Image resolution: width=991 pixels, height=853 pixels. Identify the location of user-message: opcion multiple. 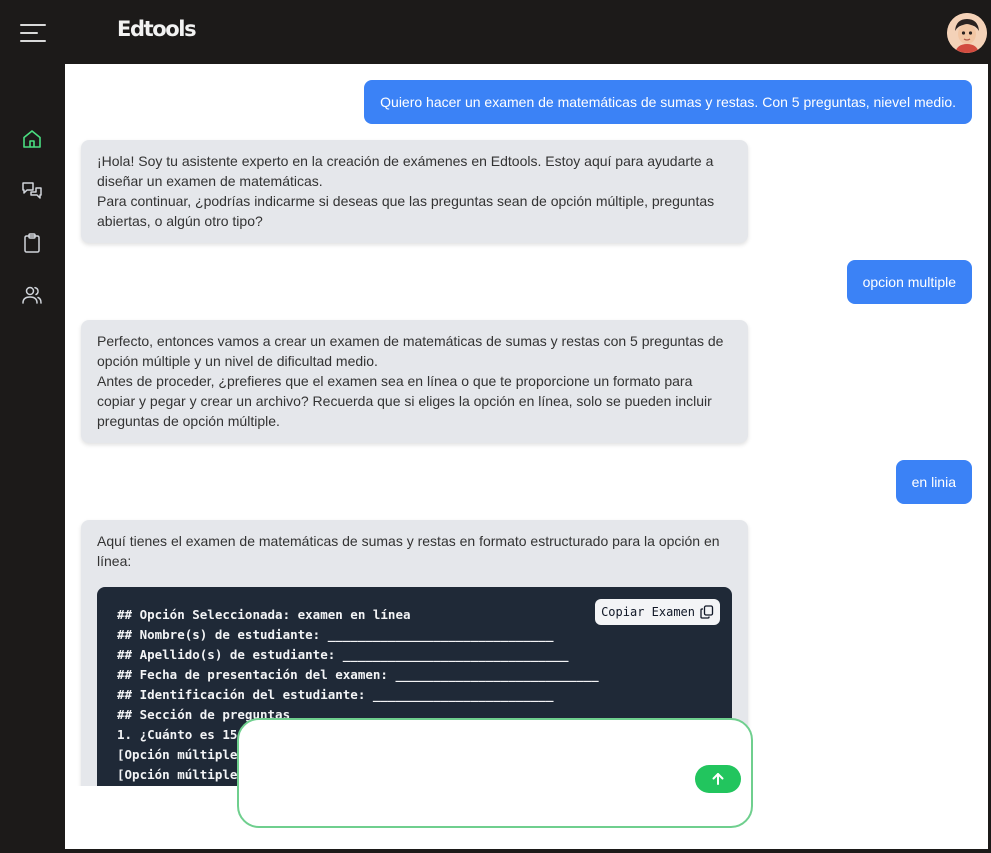
(909, 282).